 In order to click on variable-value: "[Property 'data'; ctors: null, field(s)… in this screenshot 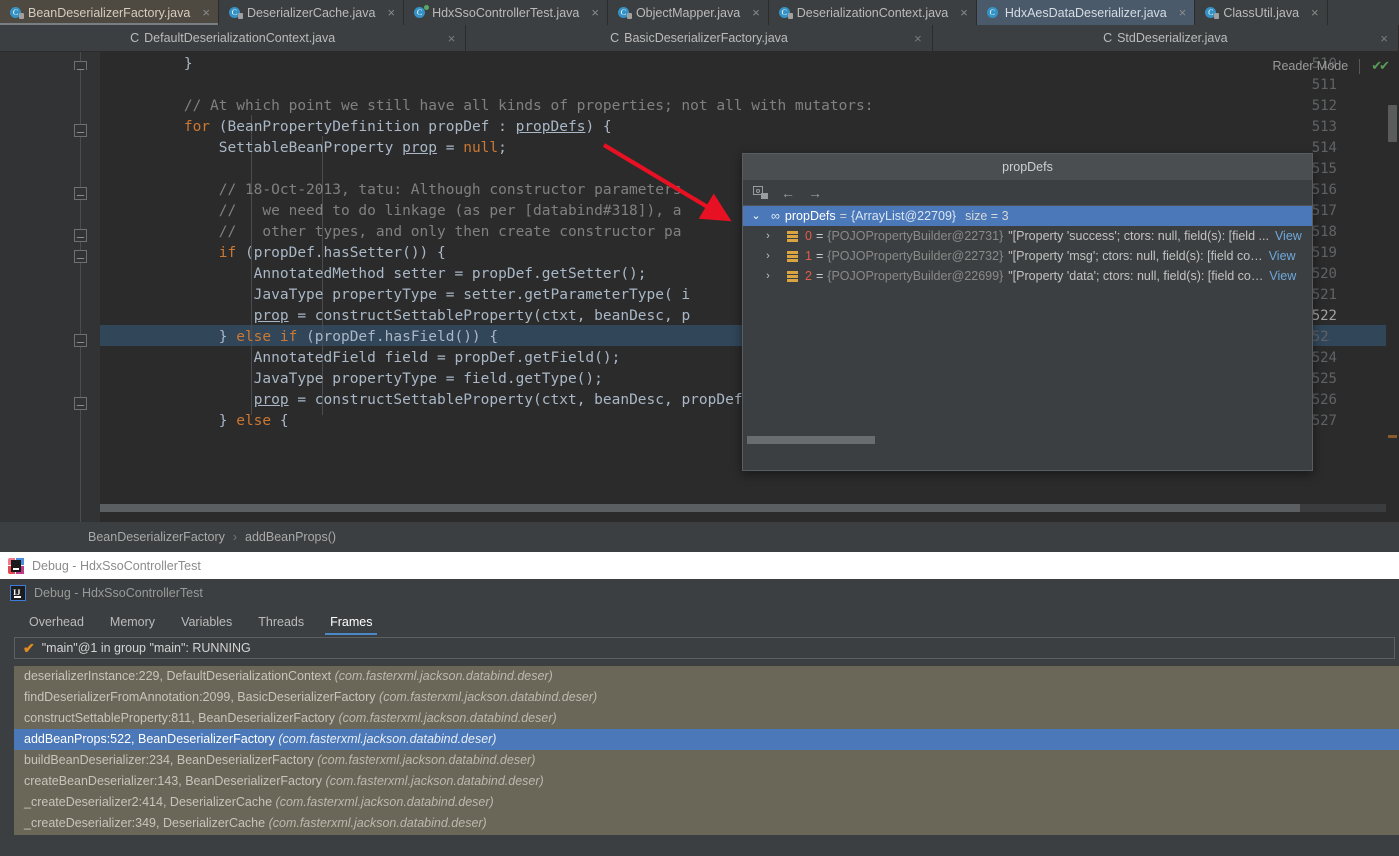, I will do `click(1136, 276)`.